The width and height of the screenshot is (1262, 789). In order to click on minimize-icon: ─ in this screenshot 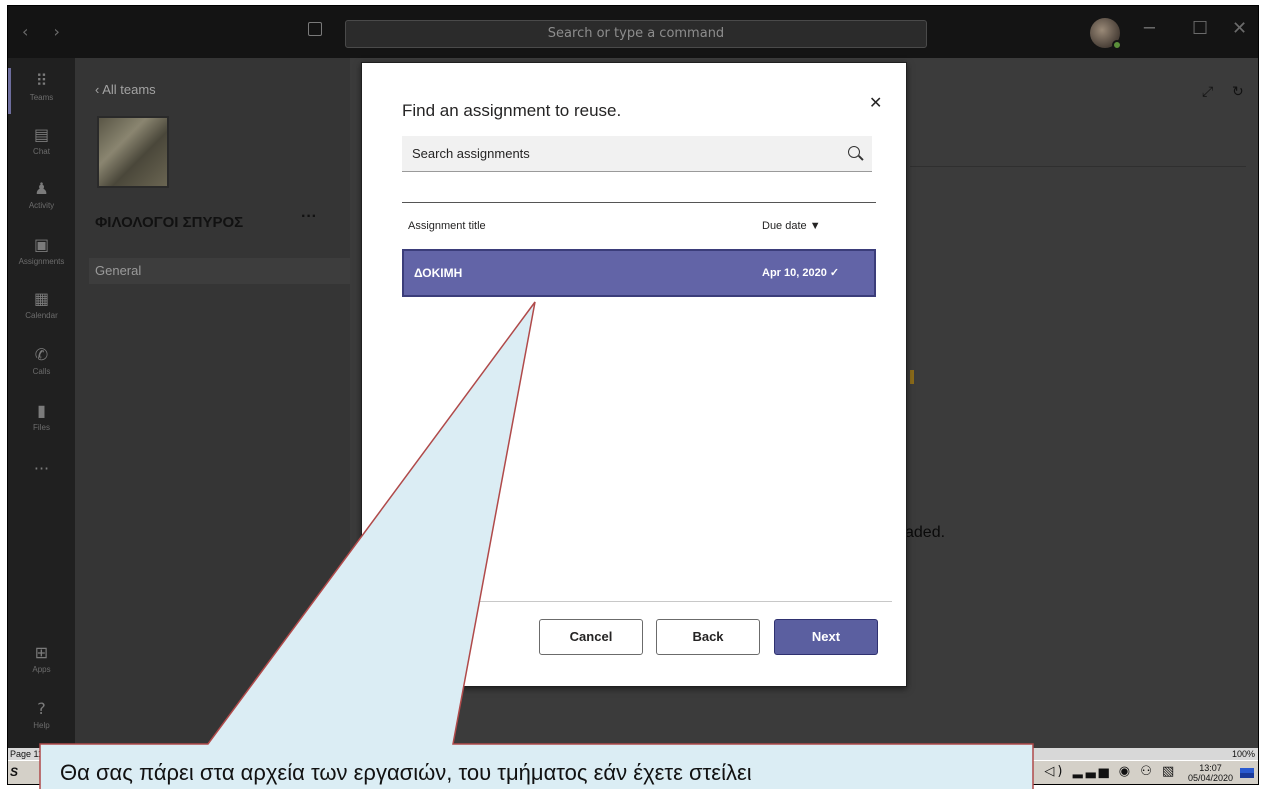, I will do `click(1149, 28)`.